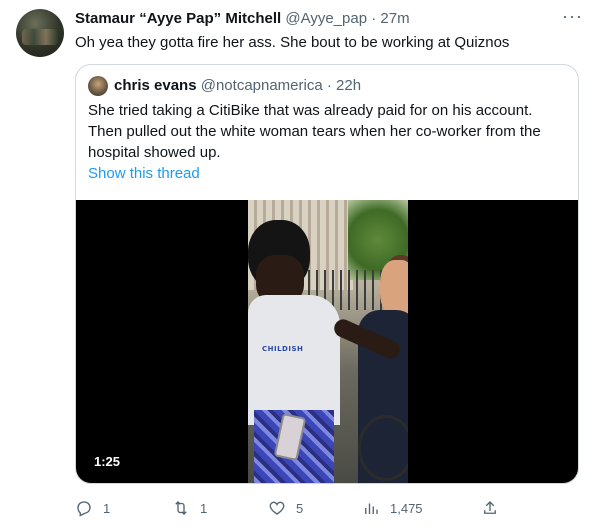  I want to click on author-avatar, so click(40, 33).